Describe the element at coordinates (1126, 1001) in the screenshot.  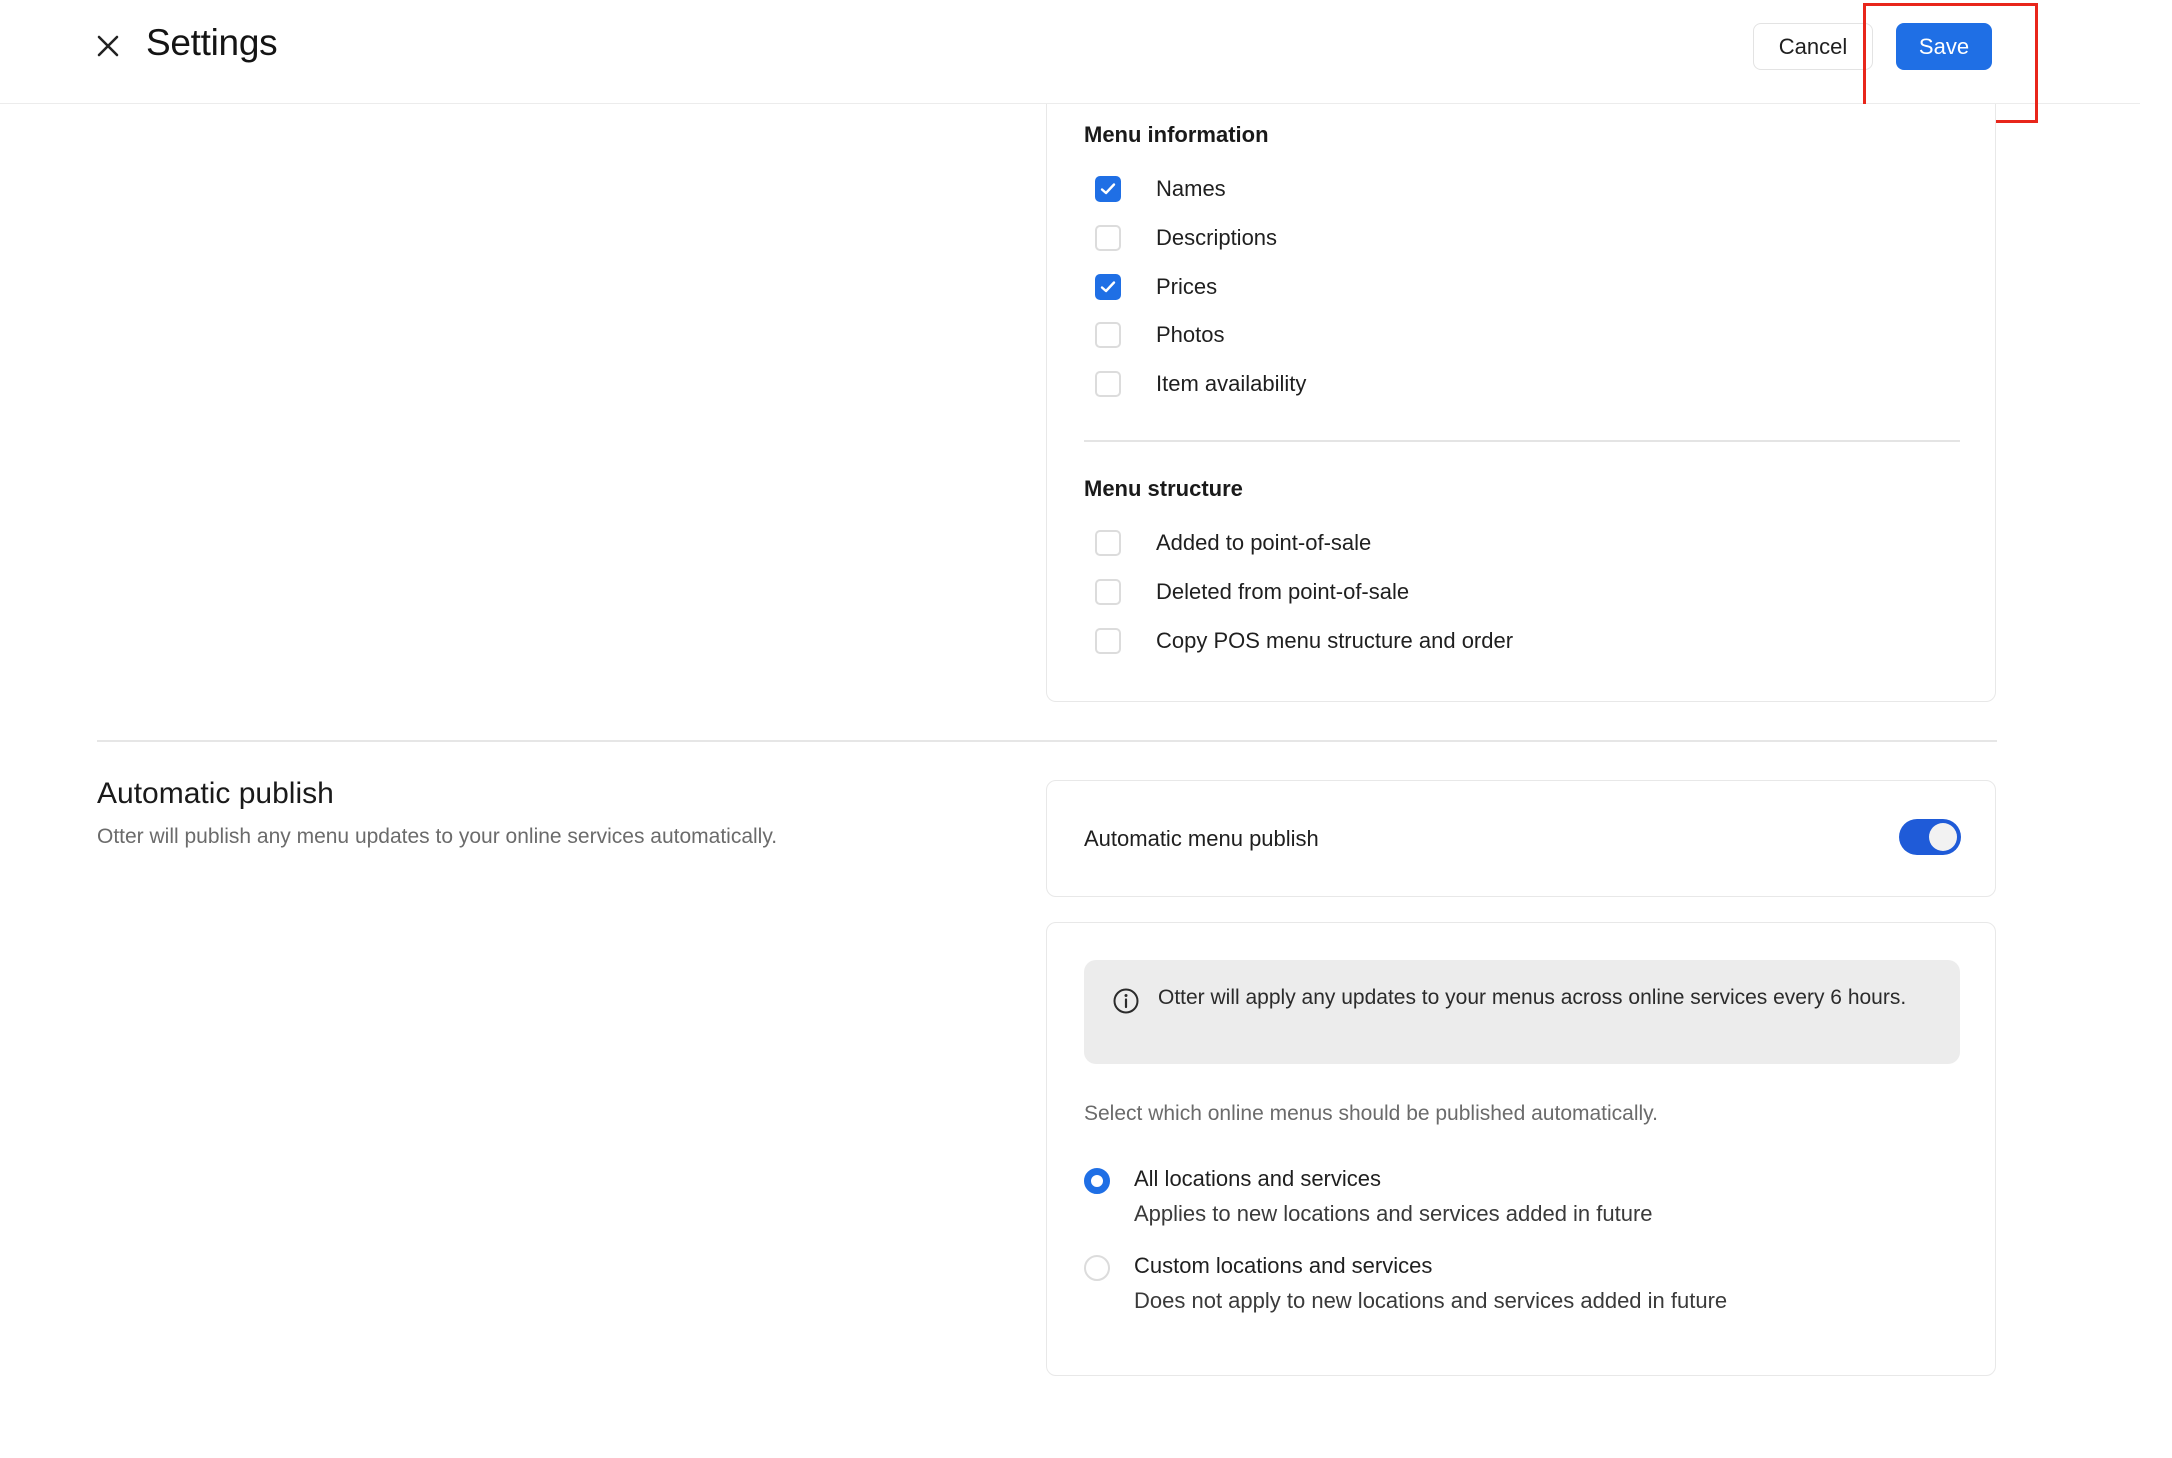
I see `info-icon` at that location.